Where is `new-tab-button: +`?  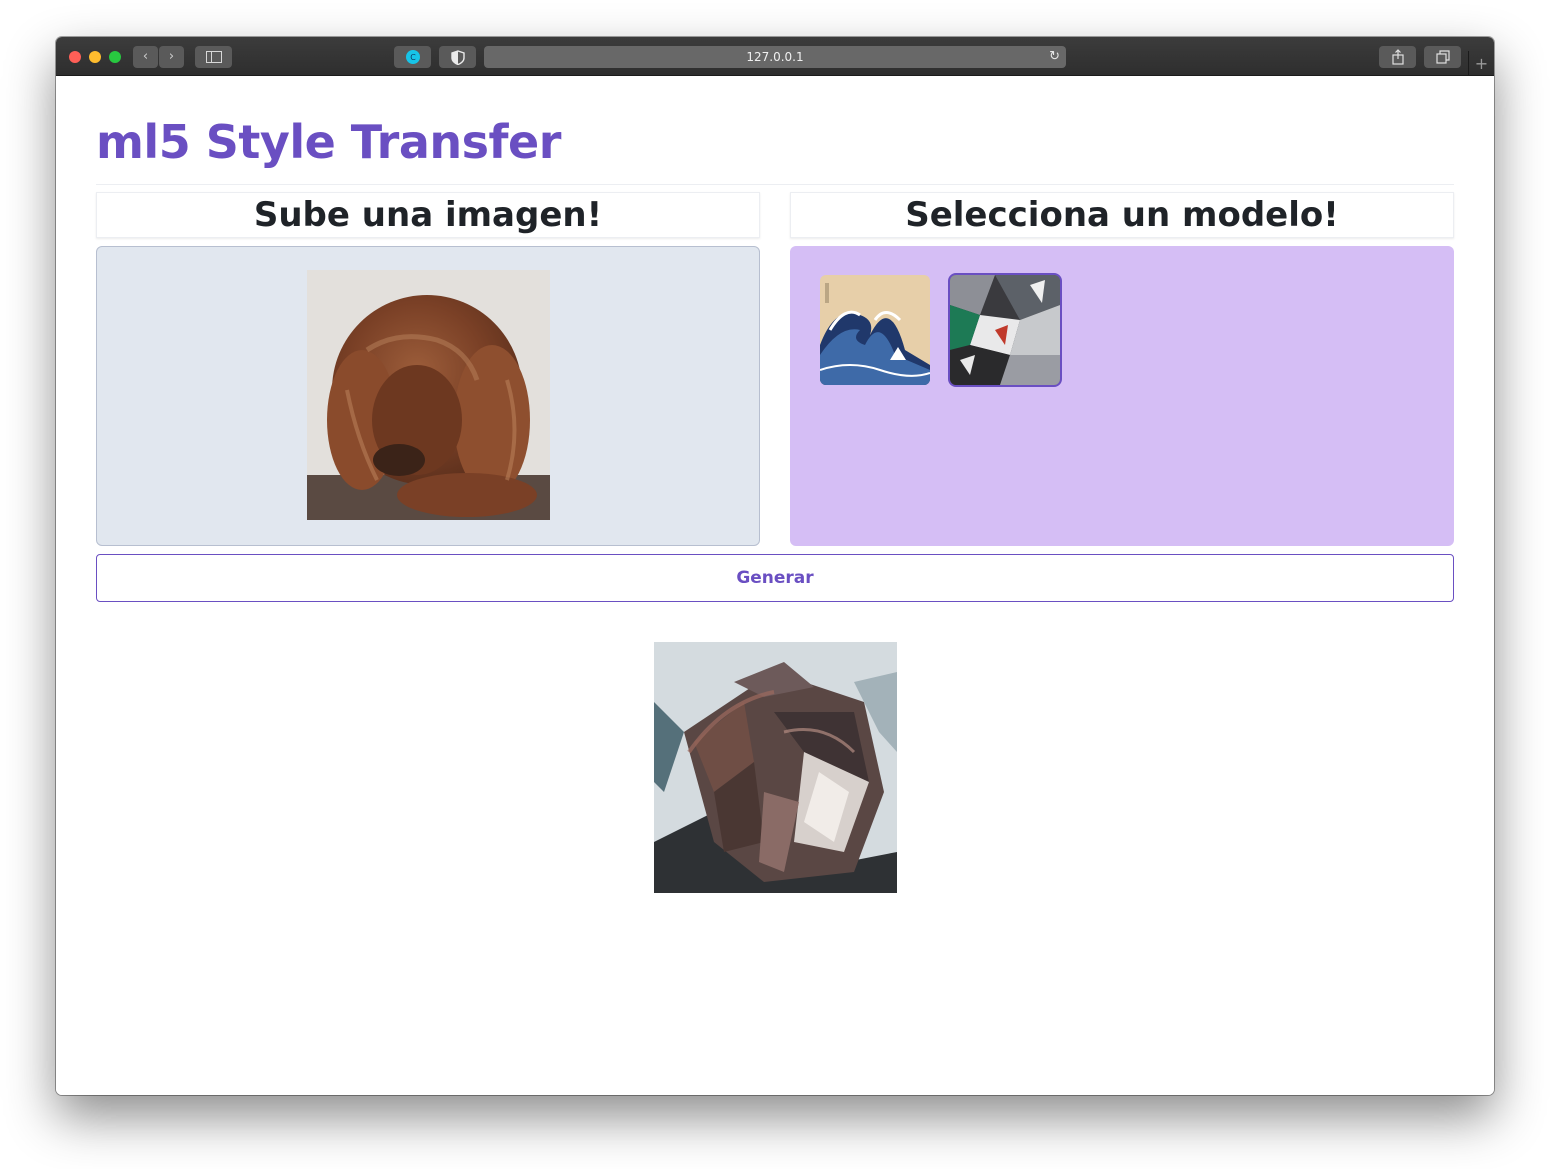
new-tab-button: + is located at coordinates (1481, 63).